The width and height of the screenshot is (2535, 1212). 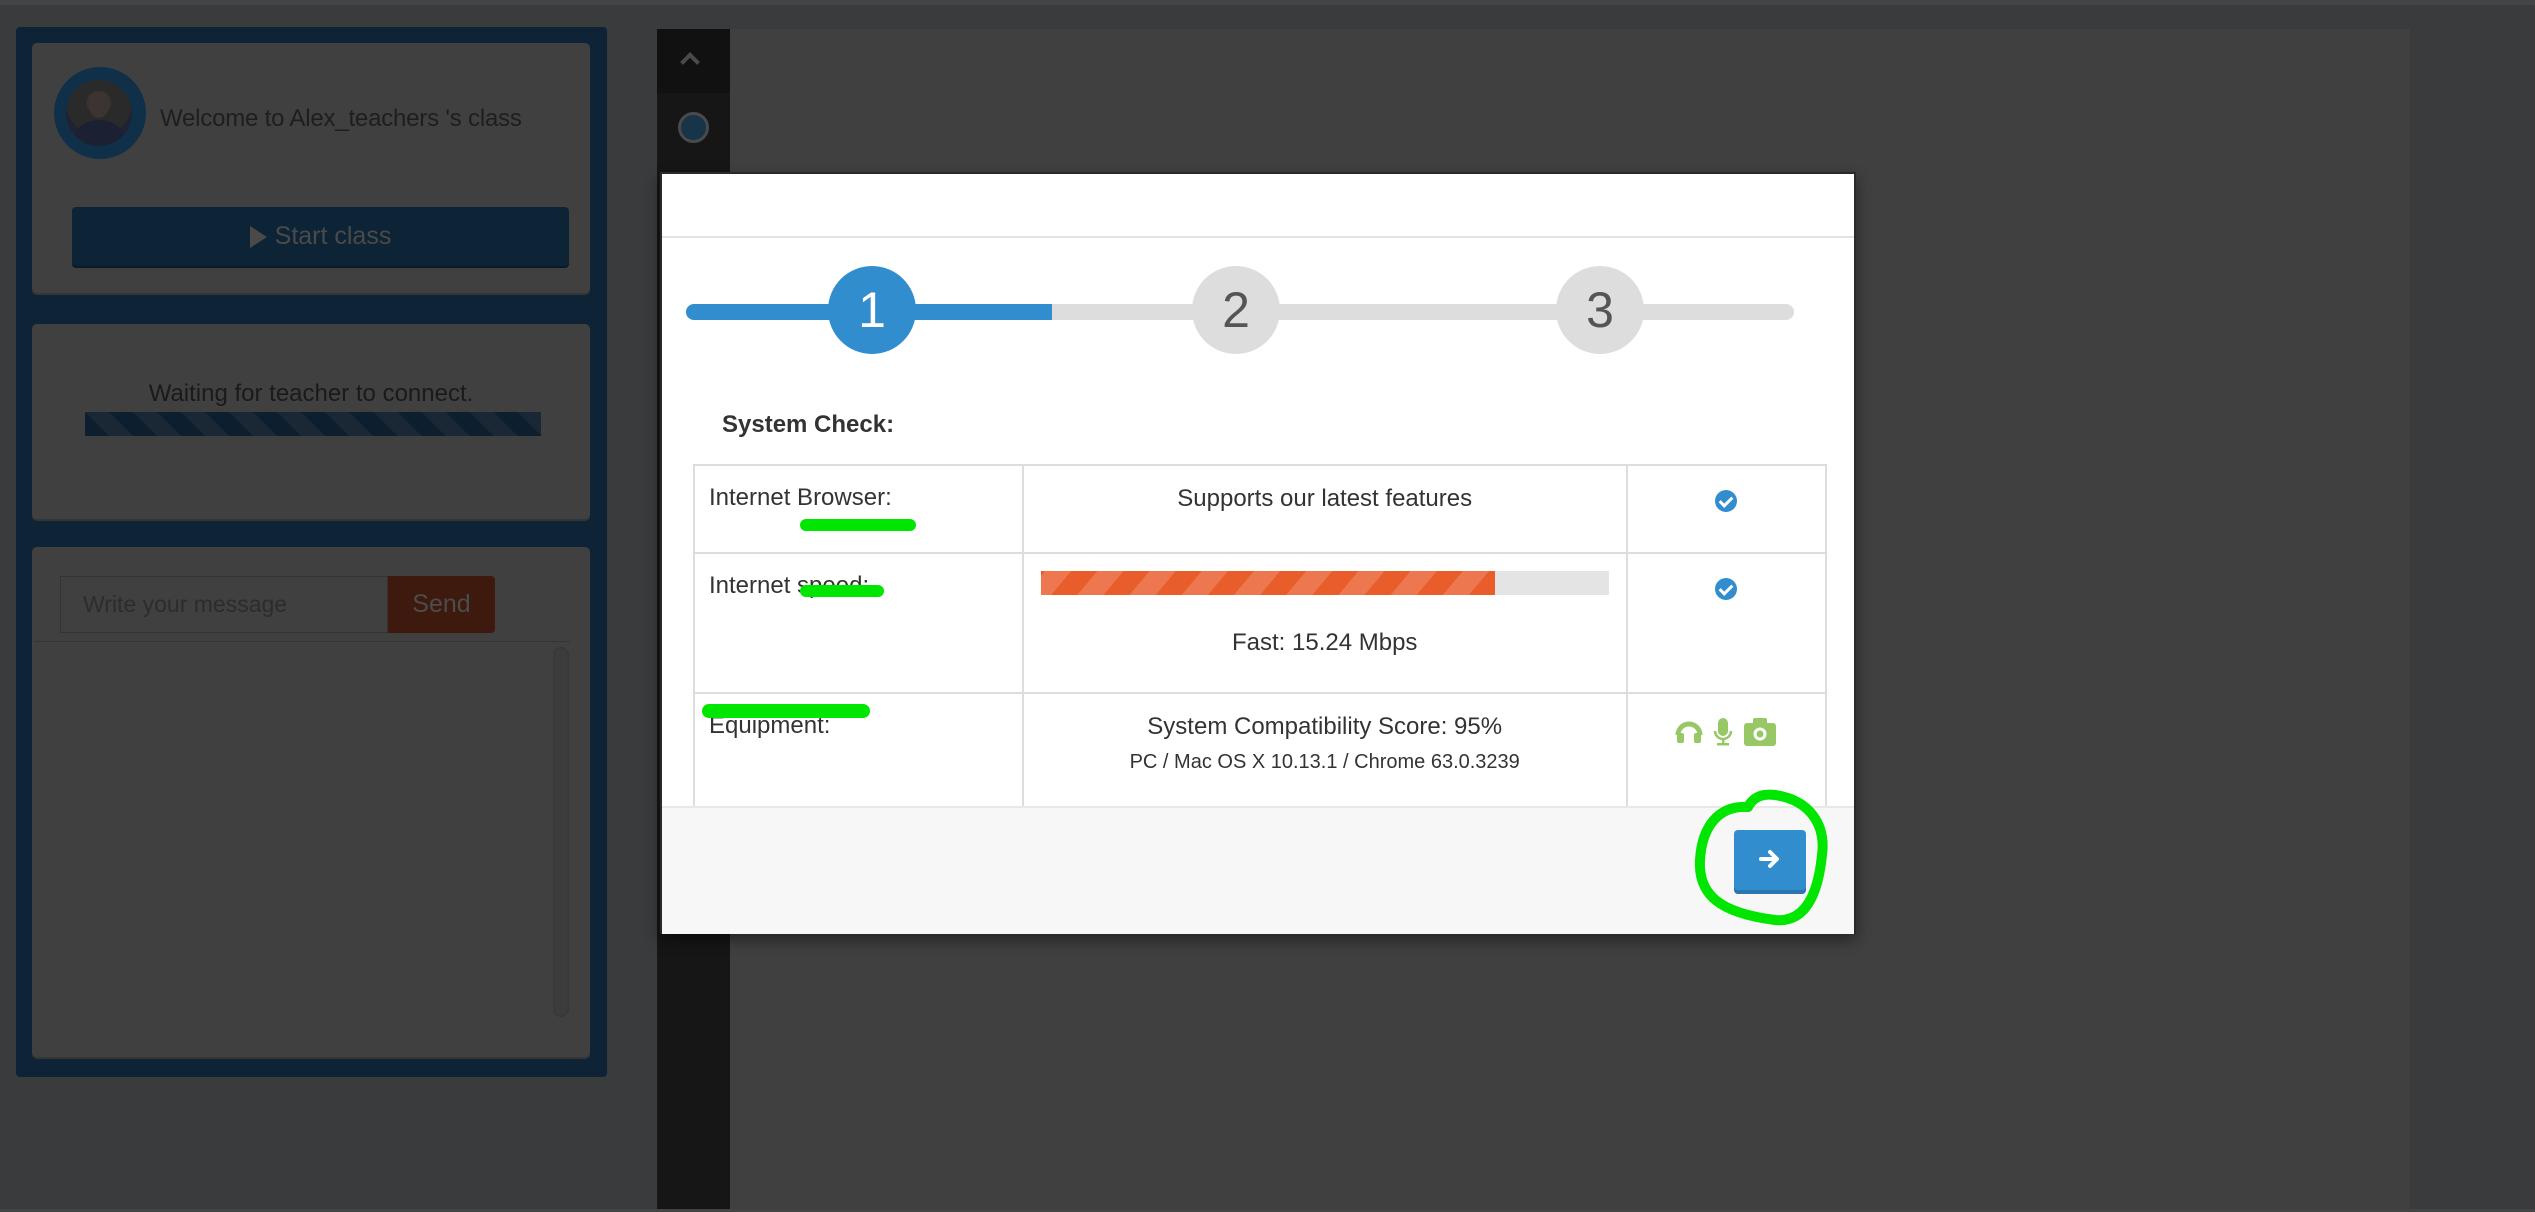 I want to click on message-input, so click(x=224, y=604).